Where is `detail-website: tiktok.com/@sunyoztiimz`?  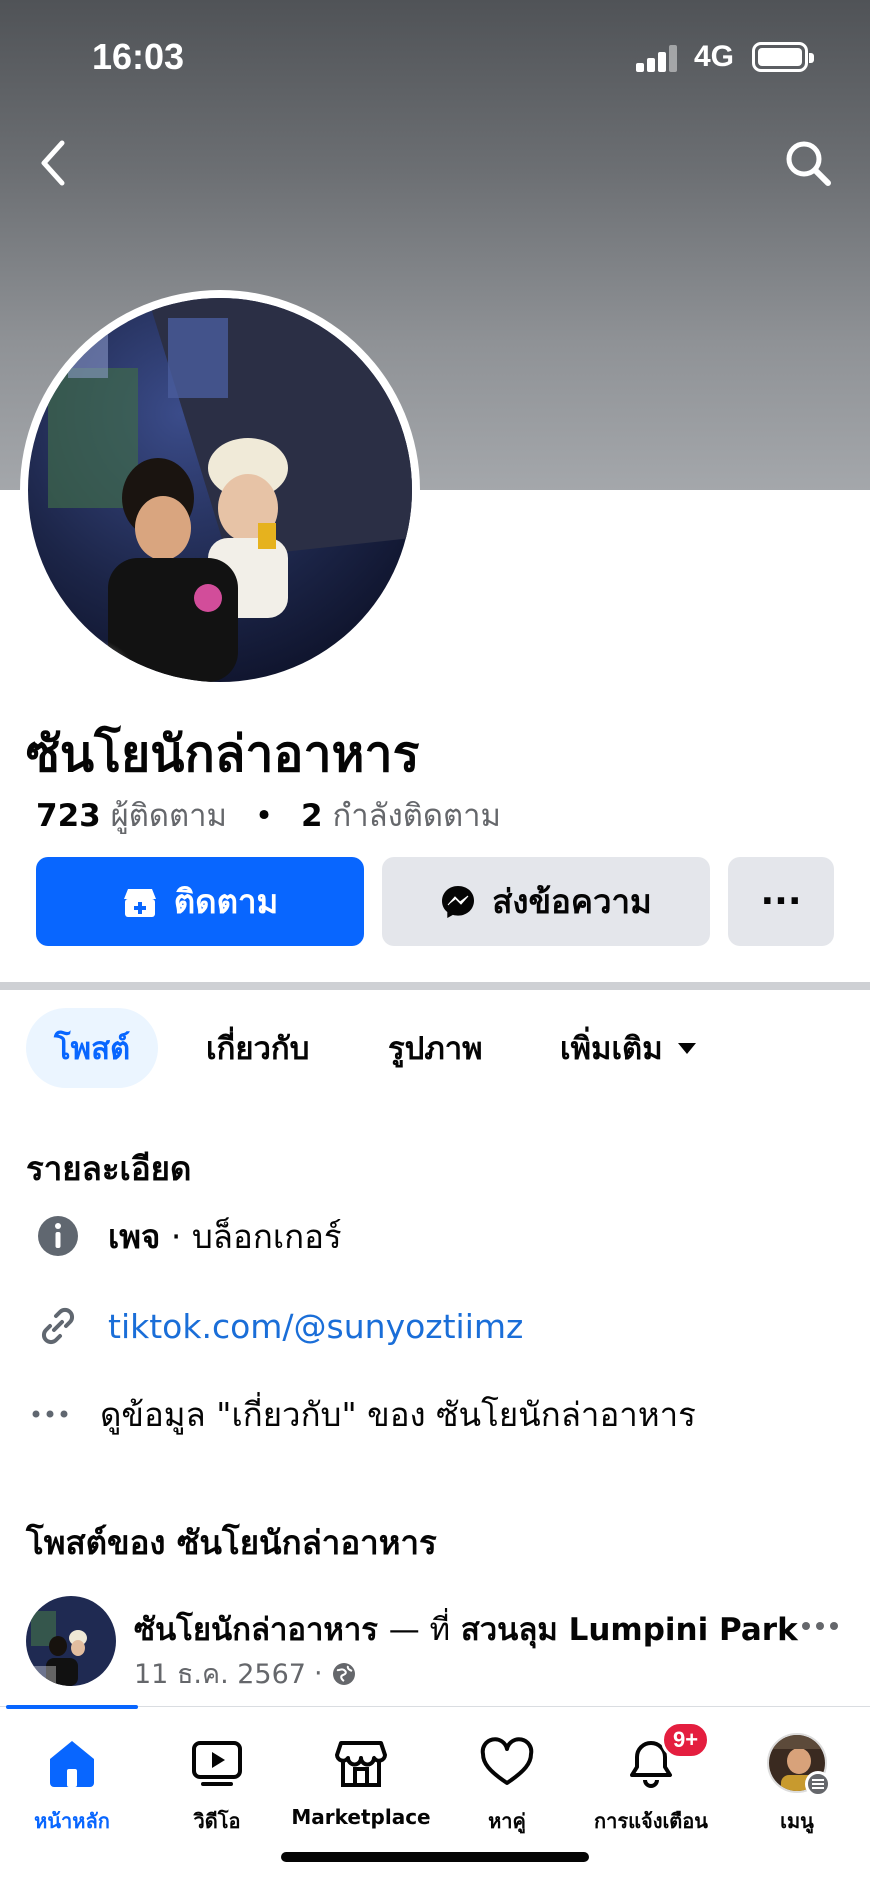 detail-website: tiktok.com/@sunyoztiimz is located at coordinates (435, 1326).